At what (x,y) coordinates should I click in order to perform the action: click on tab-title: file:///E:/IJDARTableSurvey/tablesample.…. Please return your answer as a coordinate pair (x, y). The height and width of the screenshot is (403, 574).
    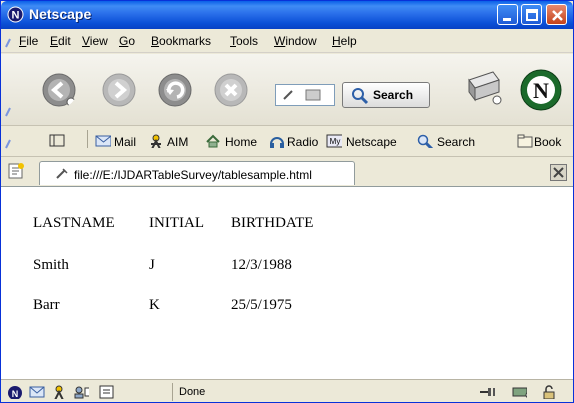
    Looking at the image, I should click on (193, 175).